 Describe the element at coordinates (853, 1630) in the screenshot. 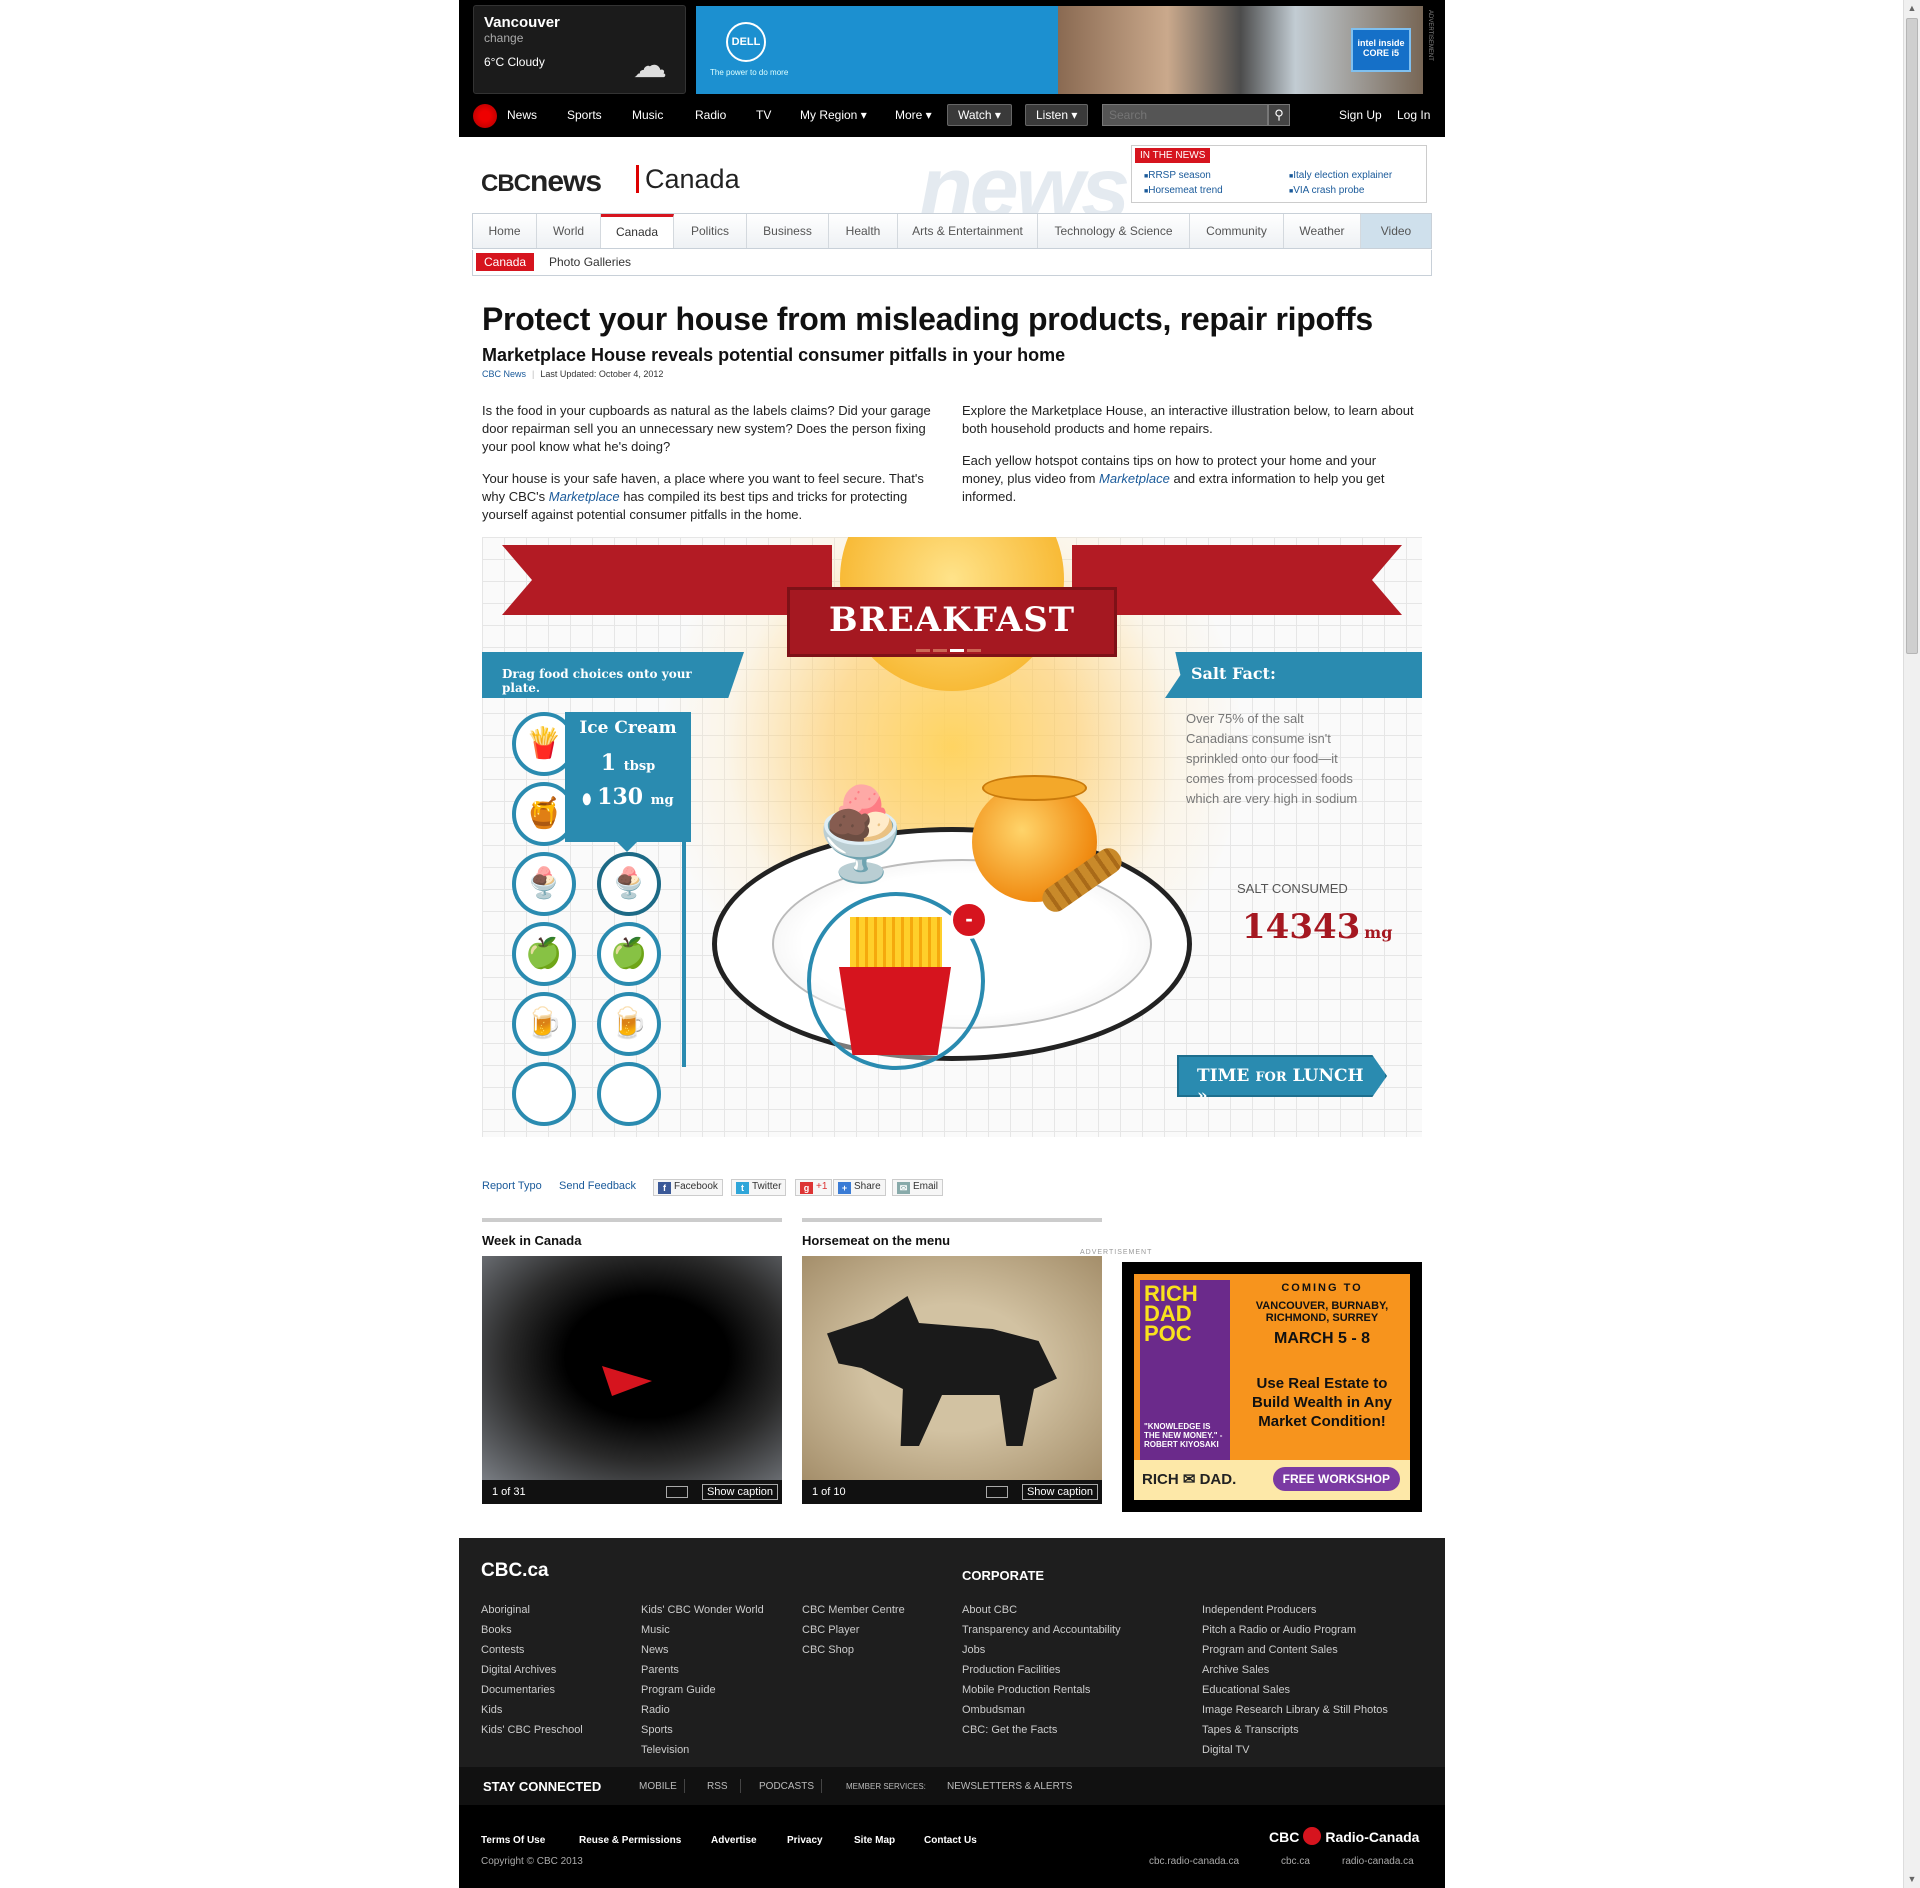

I see `footer-link: CBC Player` at that location.